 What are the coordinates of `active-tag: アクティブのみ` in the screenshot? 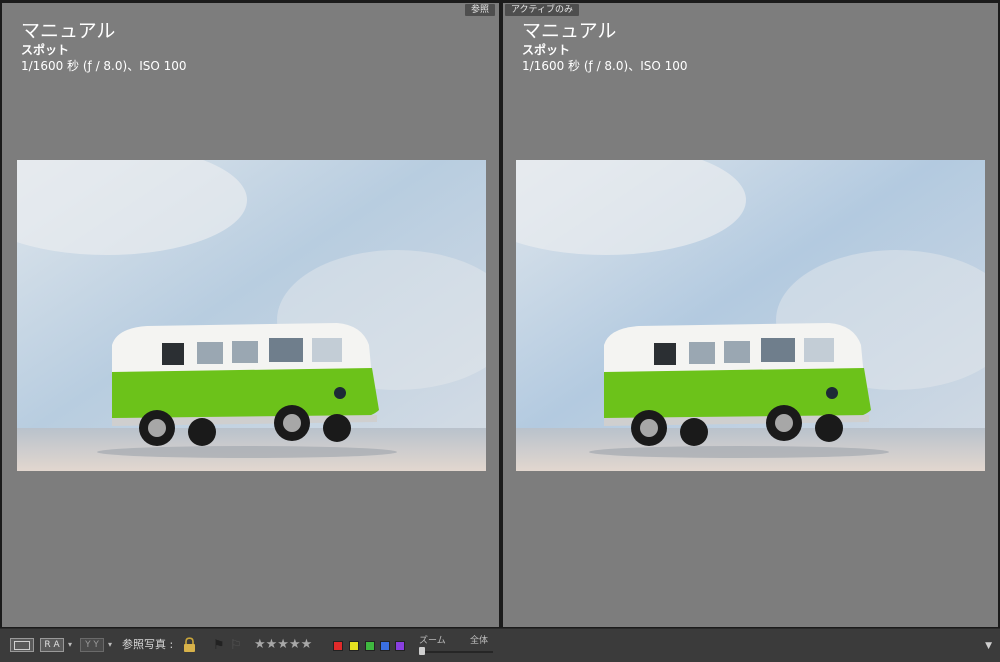 It's located at (542, 10).